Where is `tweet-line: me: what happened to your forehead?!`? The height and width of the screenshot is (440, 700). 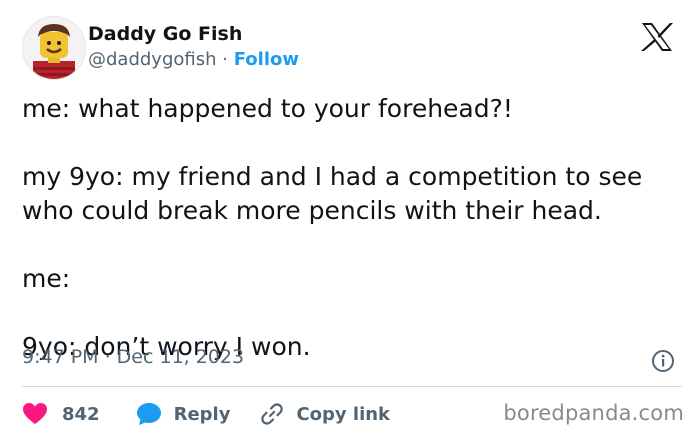 tweet-line: me: what happened to your forehead?! is located at coordinates (267, 108).